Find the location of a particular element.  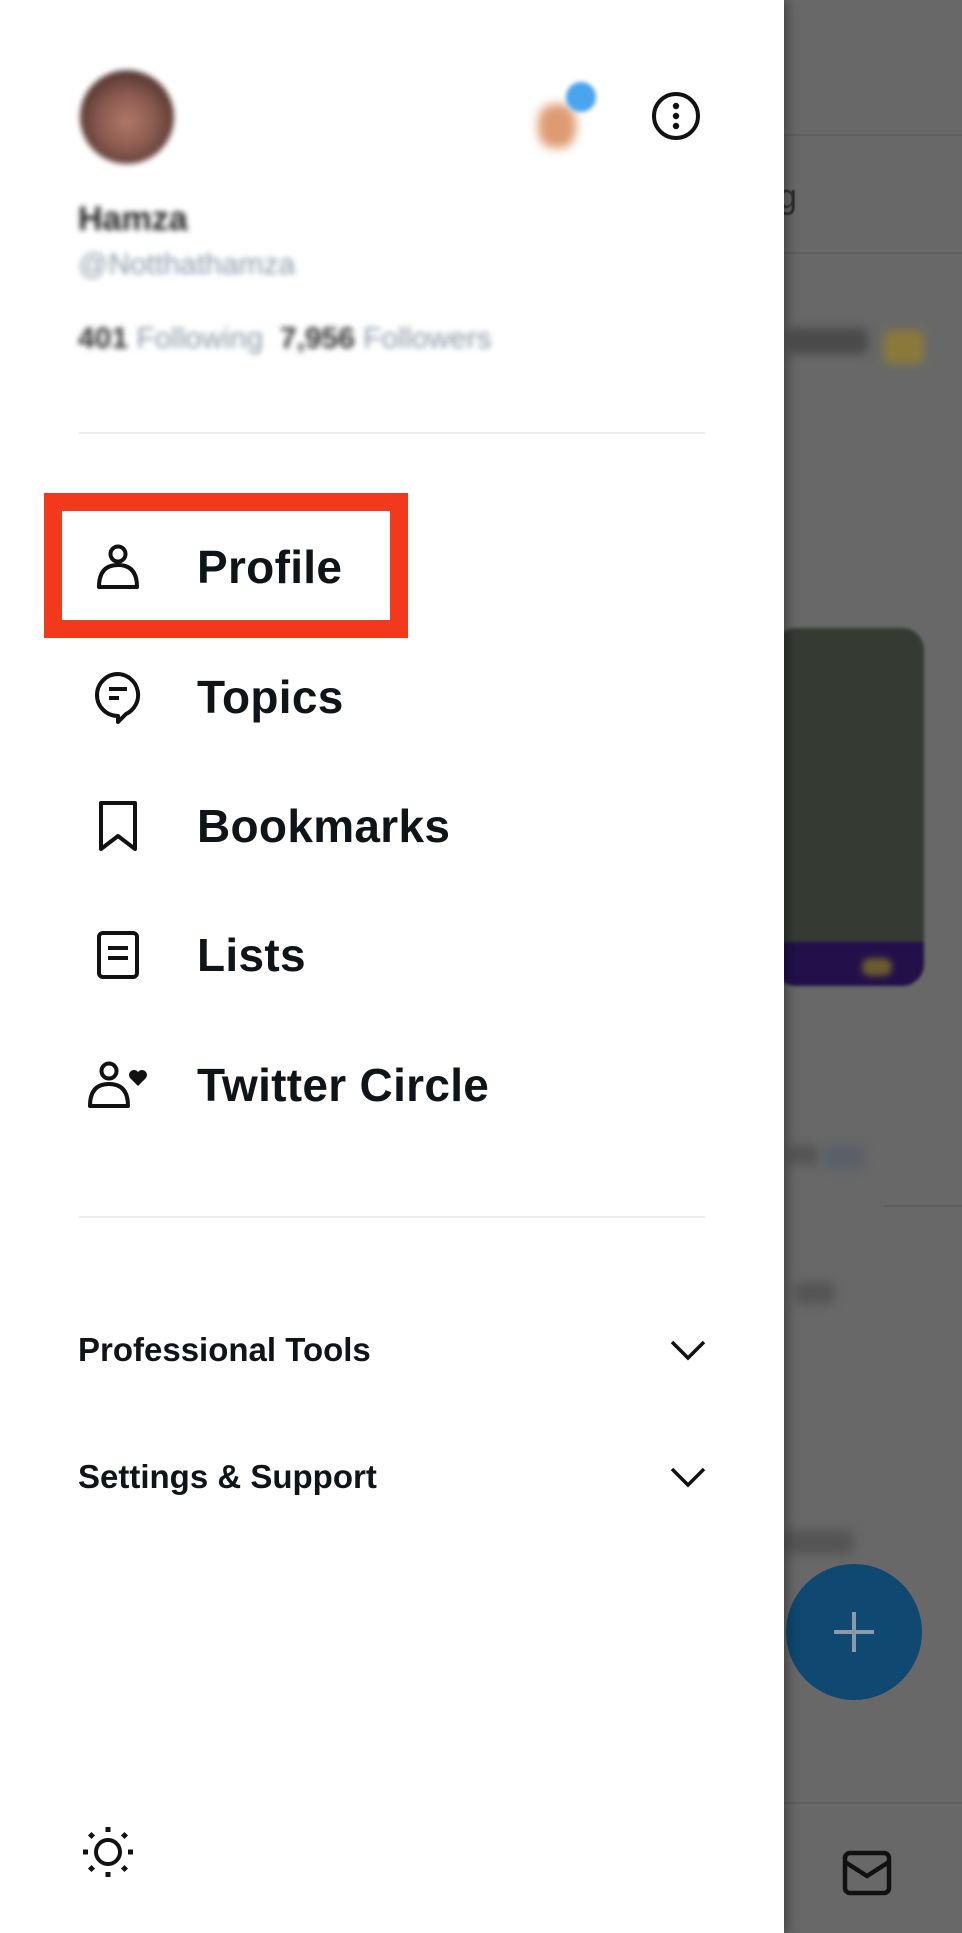

compose-fab-button is located at coordinates (854, 1632).